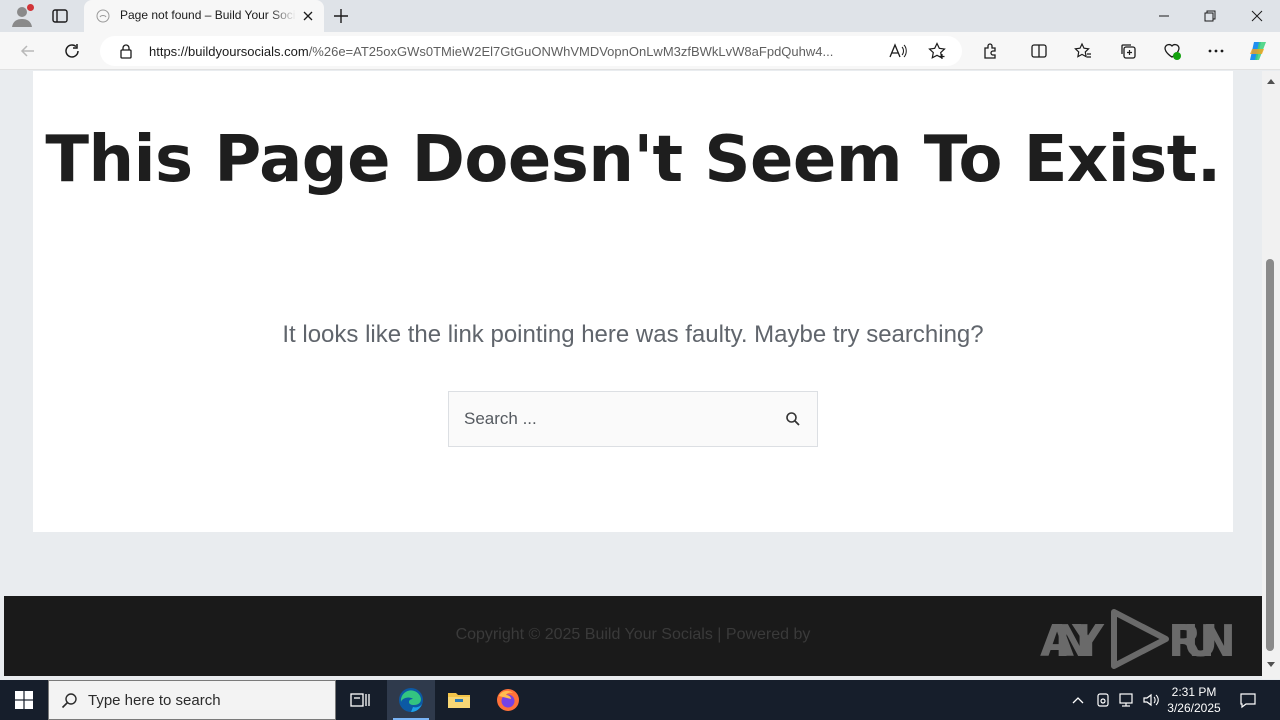 The image size is (1280, 720). Describe the element at coordinates (1078, 700) in the screenshot. I see `tray-chevron-up-icon` at that location.